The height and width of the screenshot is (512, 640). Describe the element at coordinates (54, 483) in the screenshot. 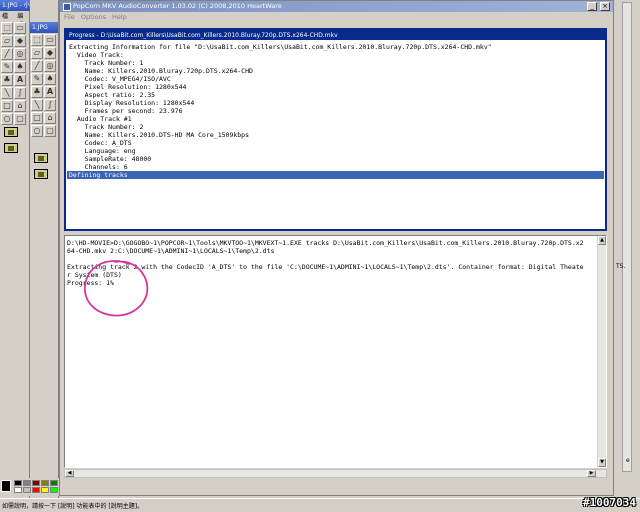

I see `swatch-green` at that location.